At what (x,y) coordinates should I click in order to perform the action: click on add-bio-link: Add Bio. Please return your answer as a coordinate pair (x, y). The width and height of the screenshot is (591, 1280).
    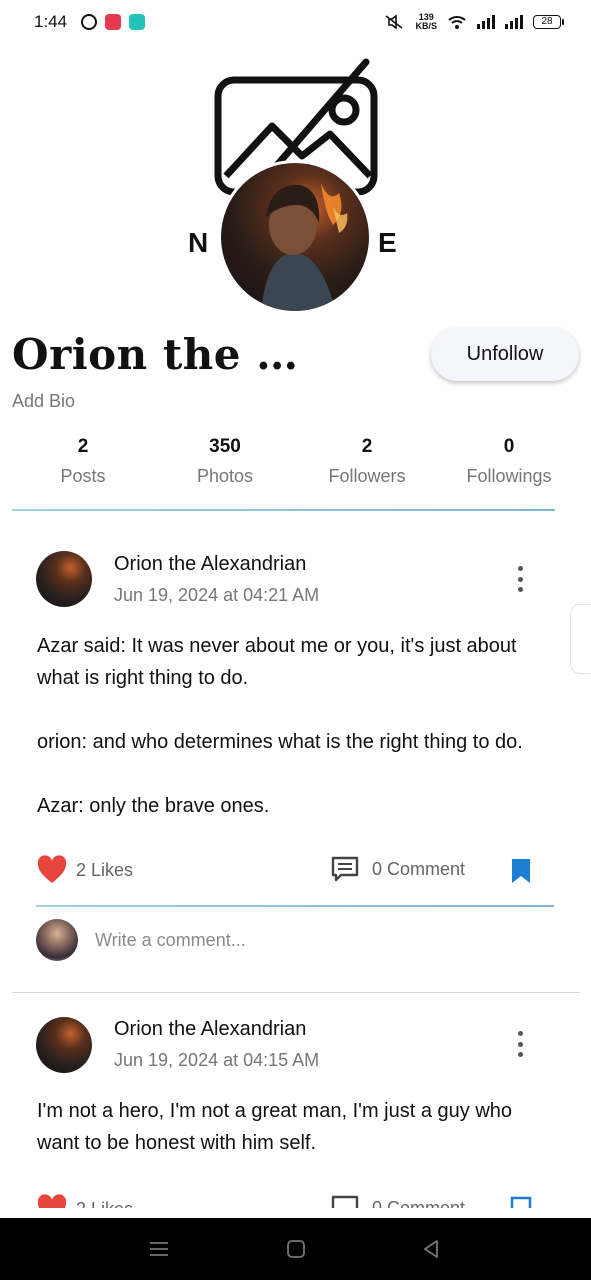
    Looking at the image, I should click on (43, 401).